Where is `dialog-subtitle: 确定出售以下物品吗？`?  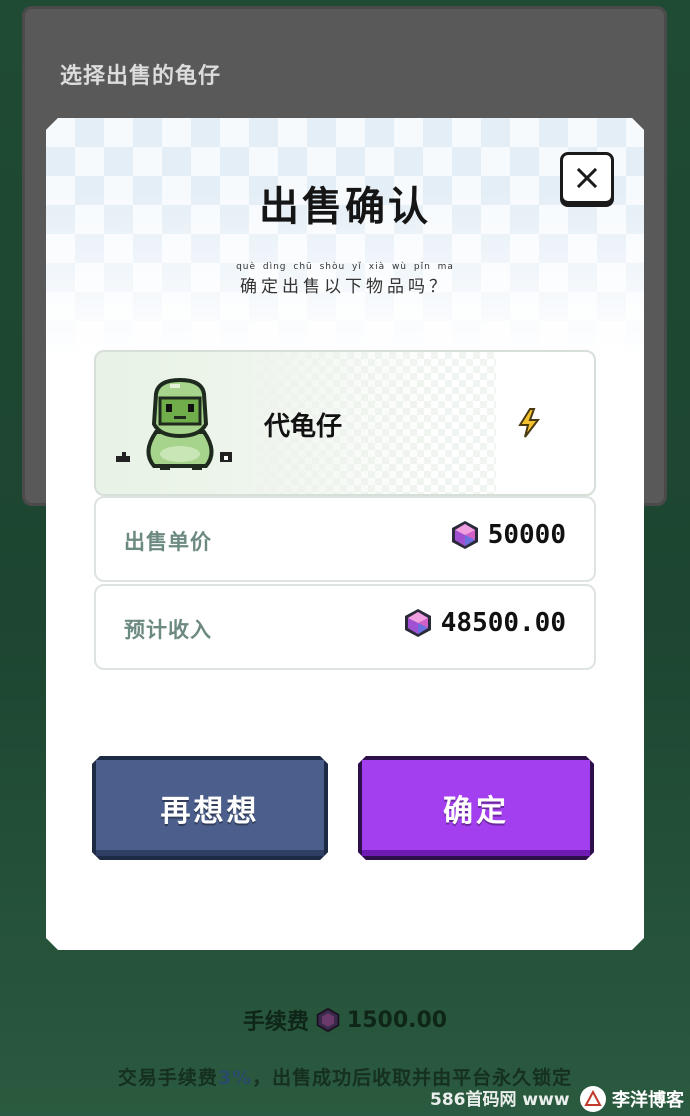 dialog-subtitle: 确定出售以下物品吗？ is located at coordinates (345, 287).